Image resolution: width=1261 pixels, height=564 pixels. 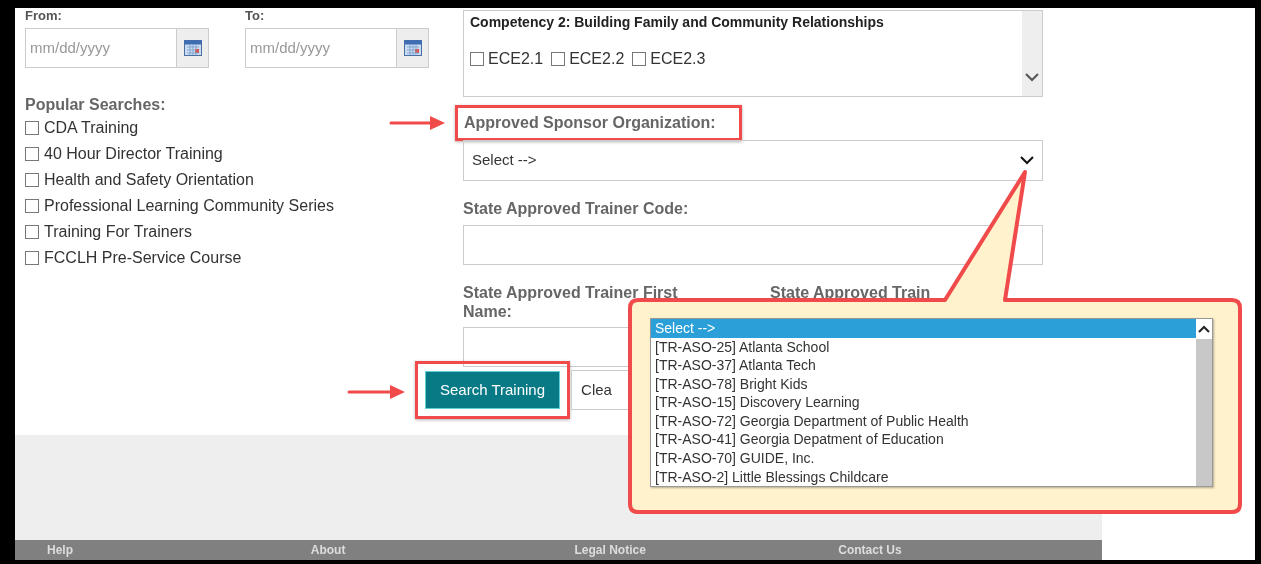 I want to click on checkbox-label: ECE2.1, so click(x=516, y=59).